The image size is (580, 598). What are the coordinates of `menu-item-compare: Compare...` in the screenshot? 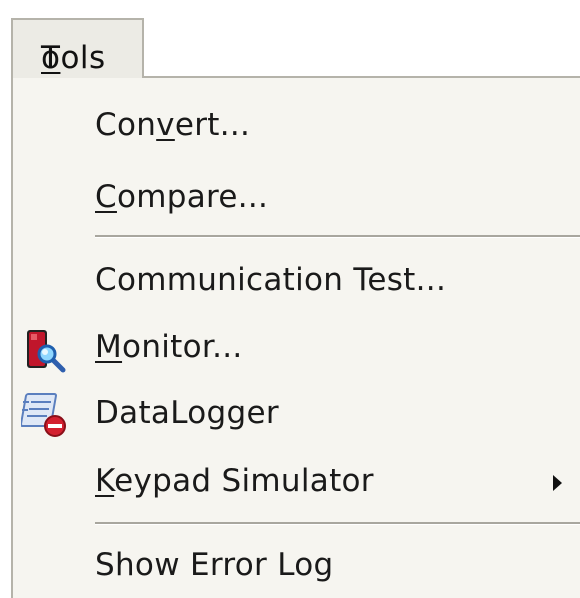 It's located at (296, 202).